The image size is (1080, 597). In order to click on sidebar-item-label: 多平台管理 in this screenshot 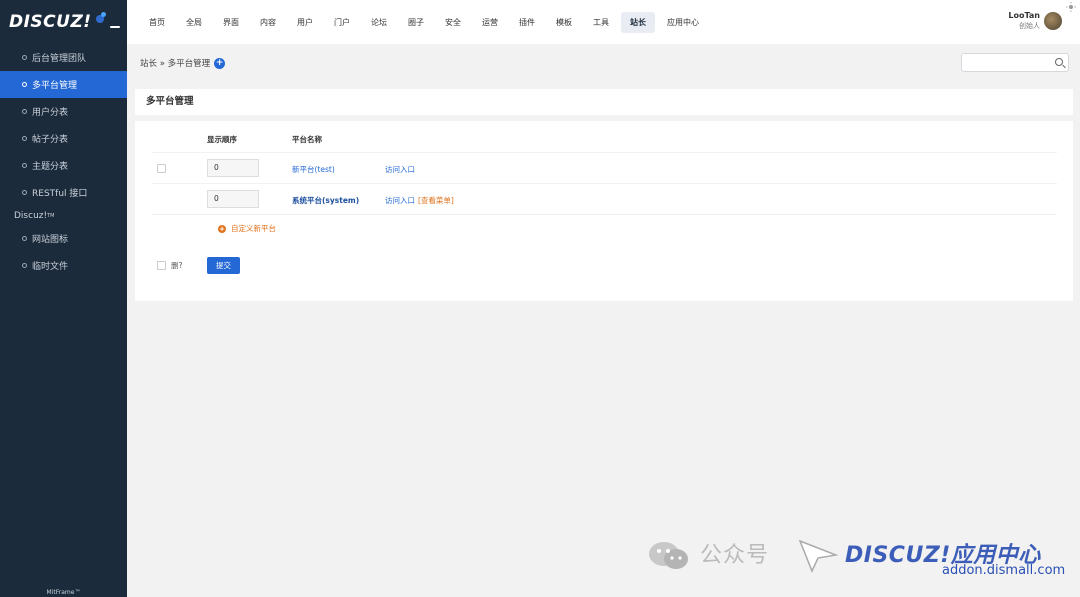, I will do `click(55, 86)`.